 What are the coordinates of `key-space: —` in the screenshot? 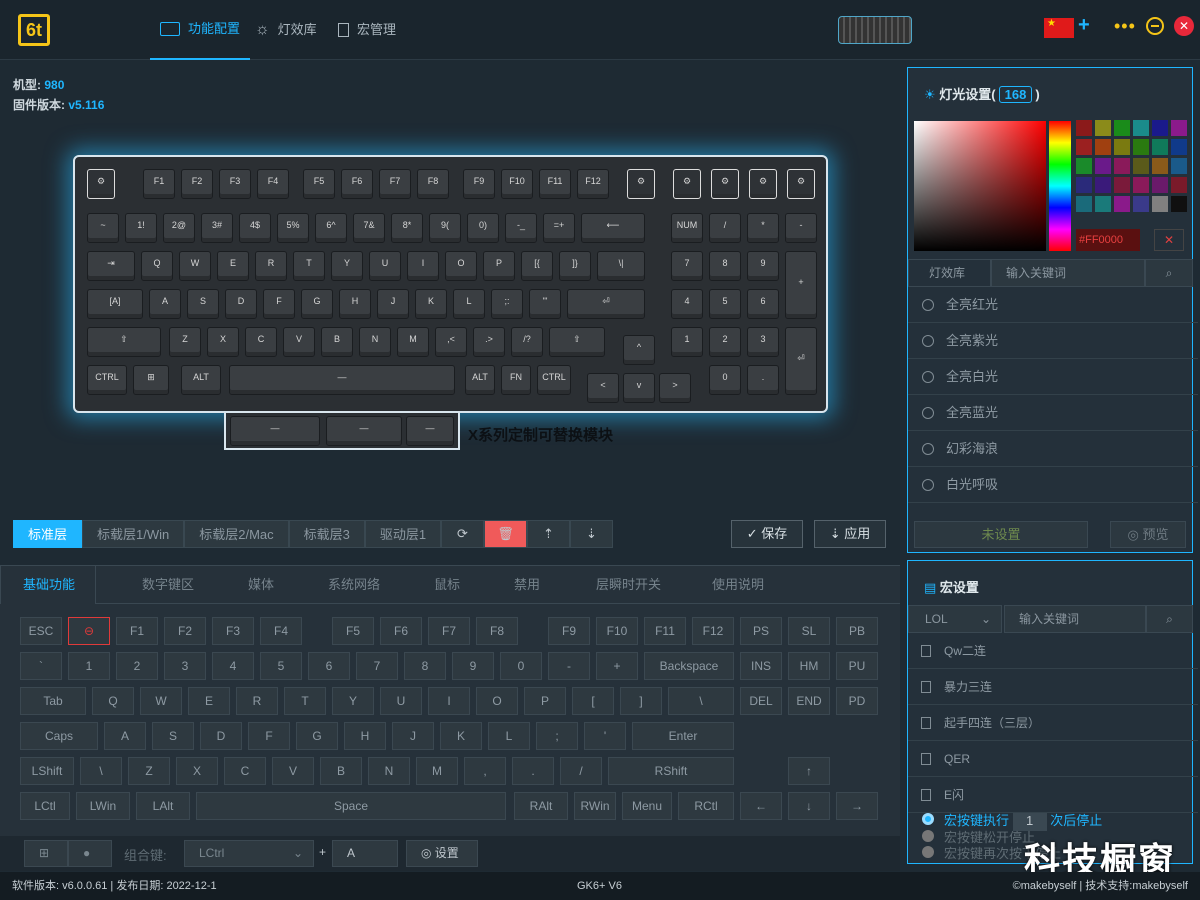 It's located at (342, 380).